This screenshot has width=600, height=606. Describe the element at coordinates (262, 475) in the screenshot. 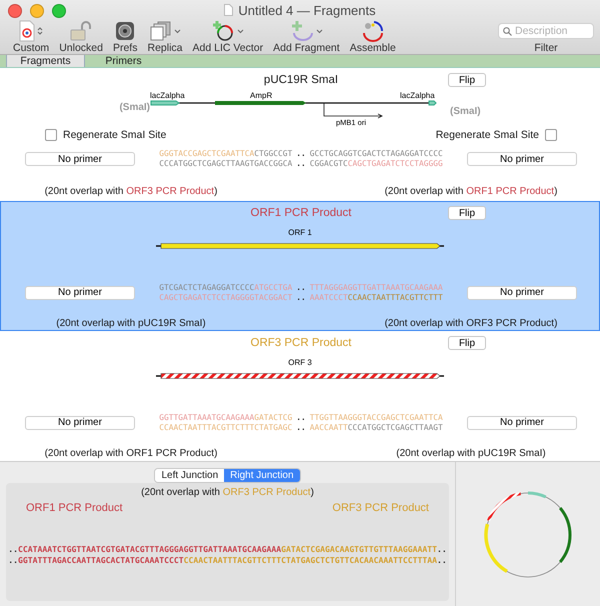

I see `segment-button: Right Junction` at that location.